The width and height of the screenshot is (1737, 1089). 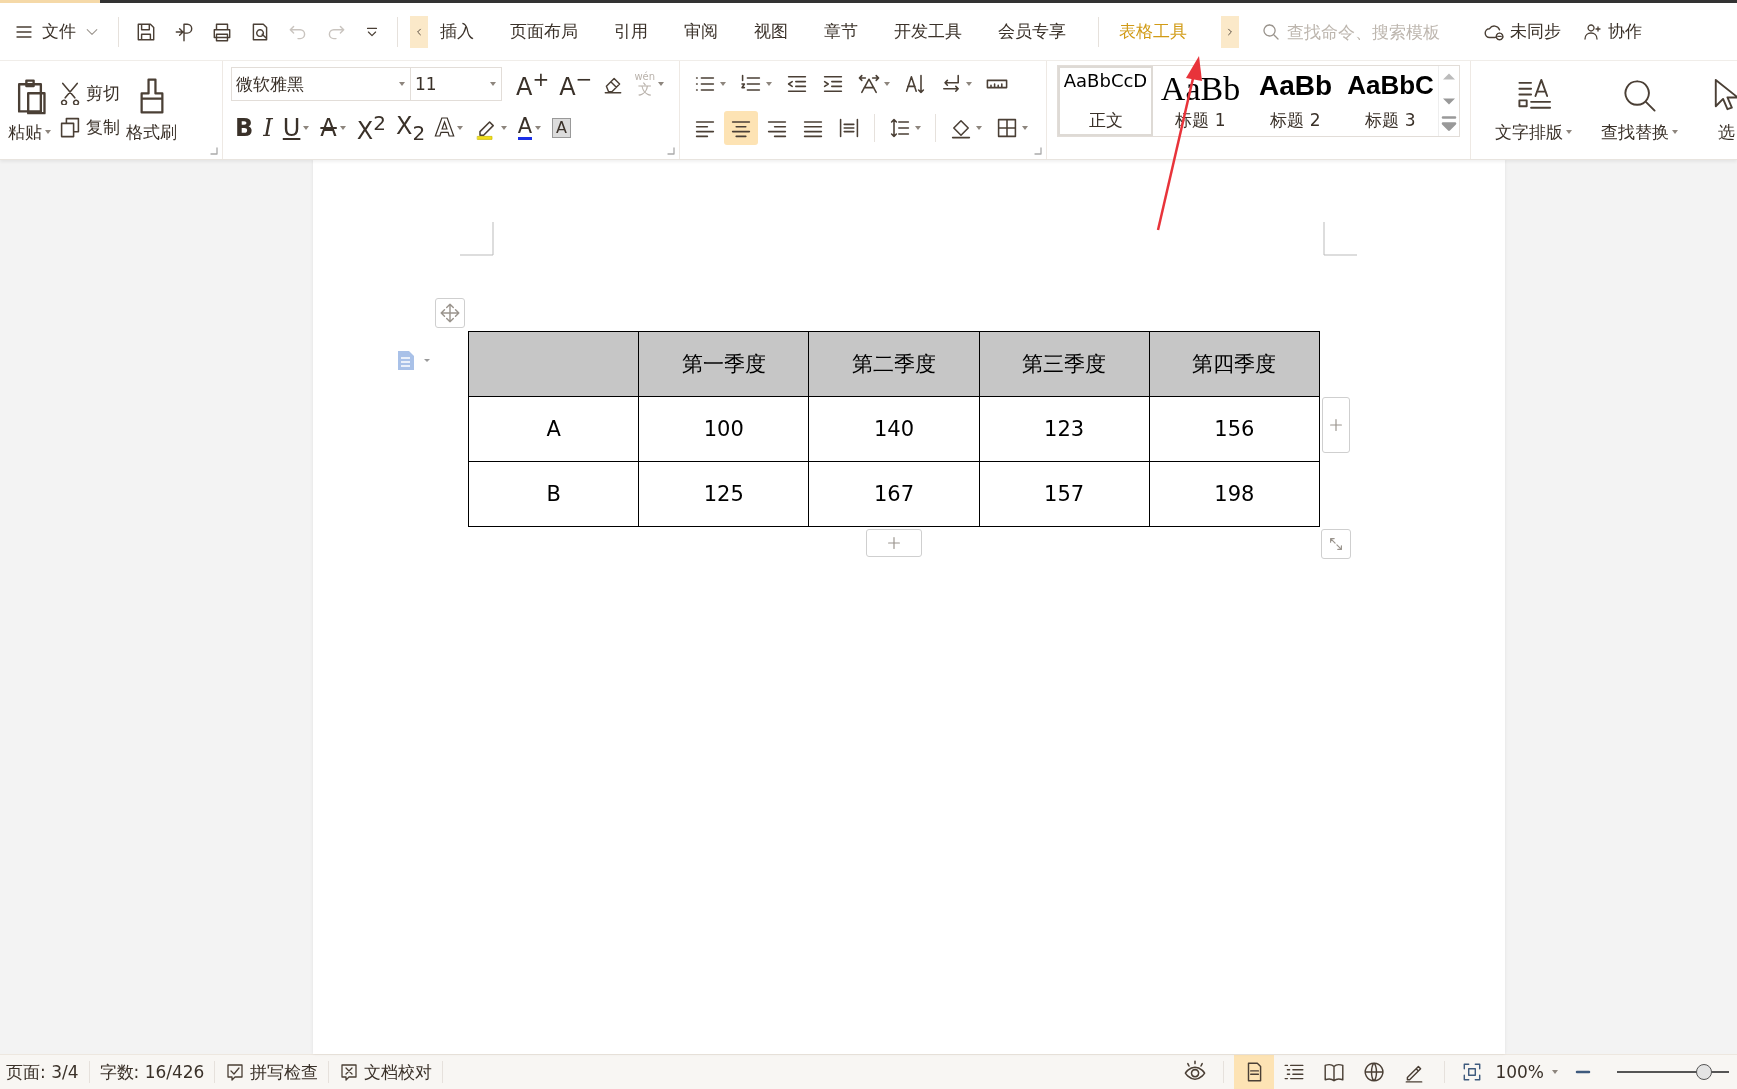 What do you see at coordinates (530, 128) in the screenshot?
I see `font-color-button: A` at bounding box center [530, 128].